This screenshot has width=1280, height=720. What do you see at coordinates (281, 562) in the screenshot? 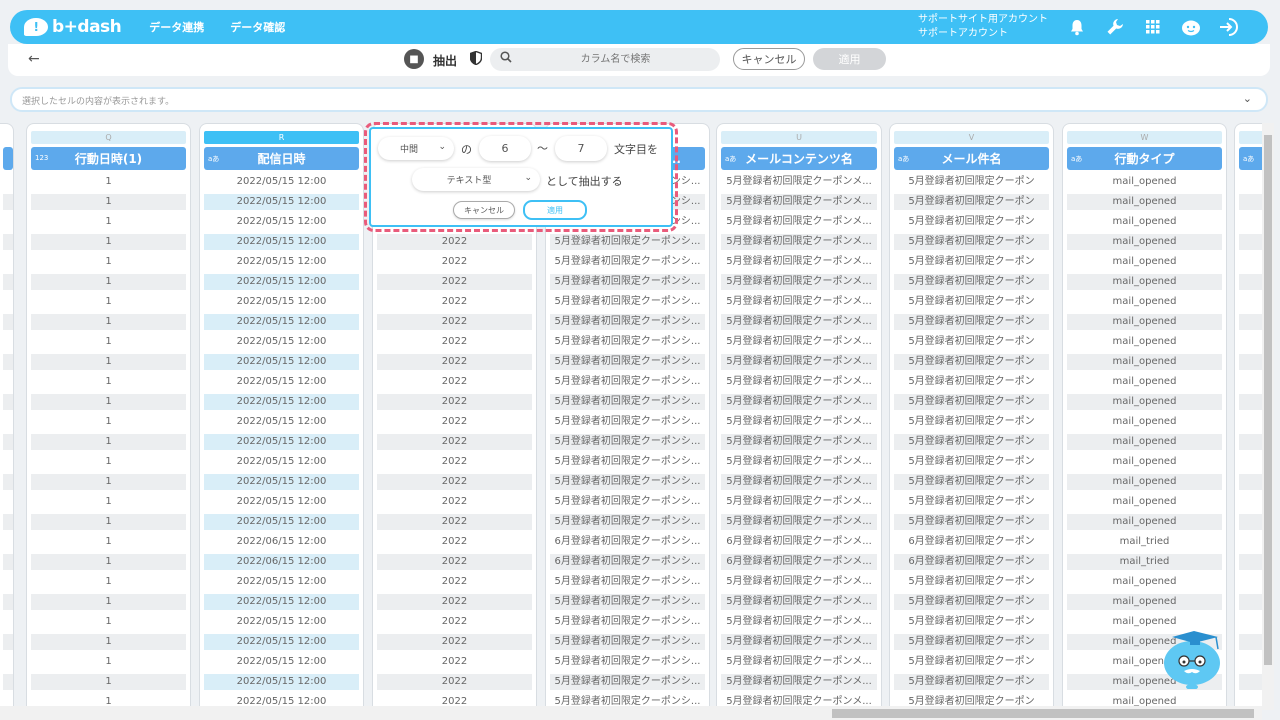
I see `grid-cell: 2022/06/15 12:00` at bounding box center [281, 562].